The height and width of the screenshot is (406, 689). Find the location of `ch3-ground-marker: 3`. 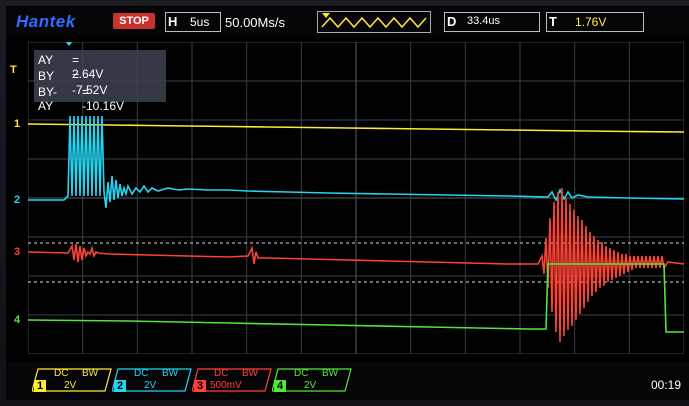

ch3-ground-marker: 3 is located at coordinates (17, 252).